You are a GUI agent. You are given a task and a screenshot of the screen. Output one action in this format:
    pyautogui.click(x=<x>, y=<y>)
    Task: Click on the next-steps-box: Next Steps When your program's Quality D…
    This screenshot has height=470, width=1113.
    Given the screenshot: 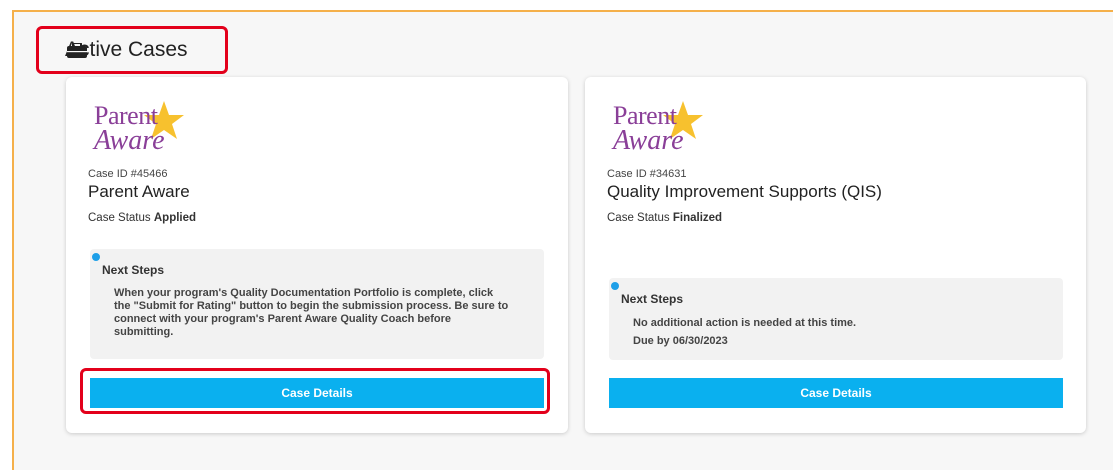 What is the action you would take?
    pyautogui.click(x=317, y=304)
    